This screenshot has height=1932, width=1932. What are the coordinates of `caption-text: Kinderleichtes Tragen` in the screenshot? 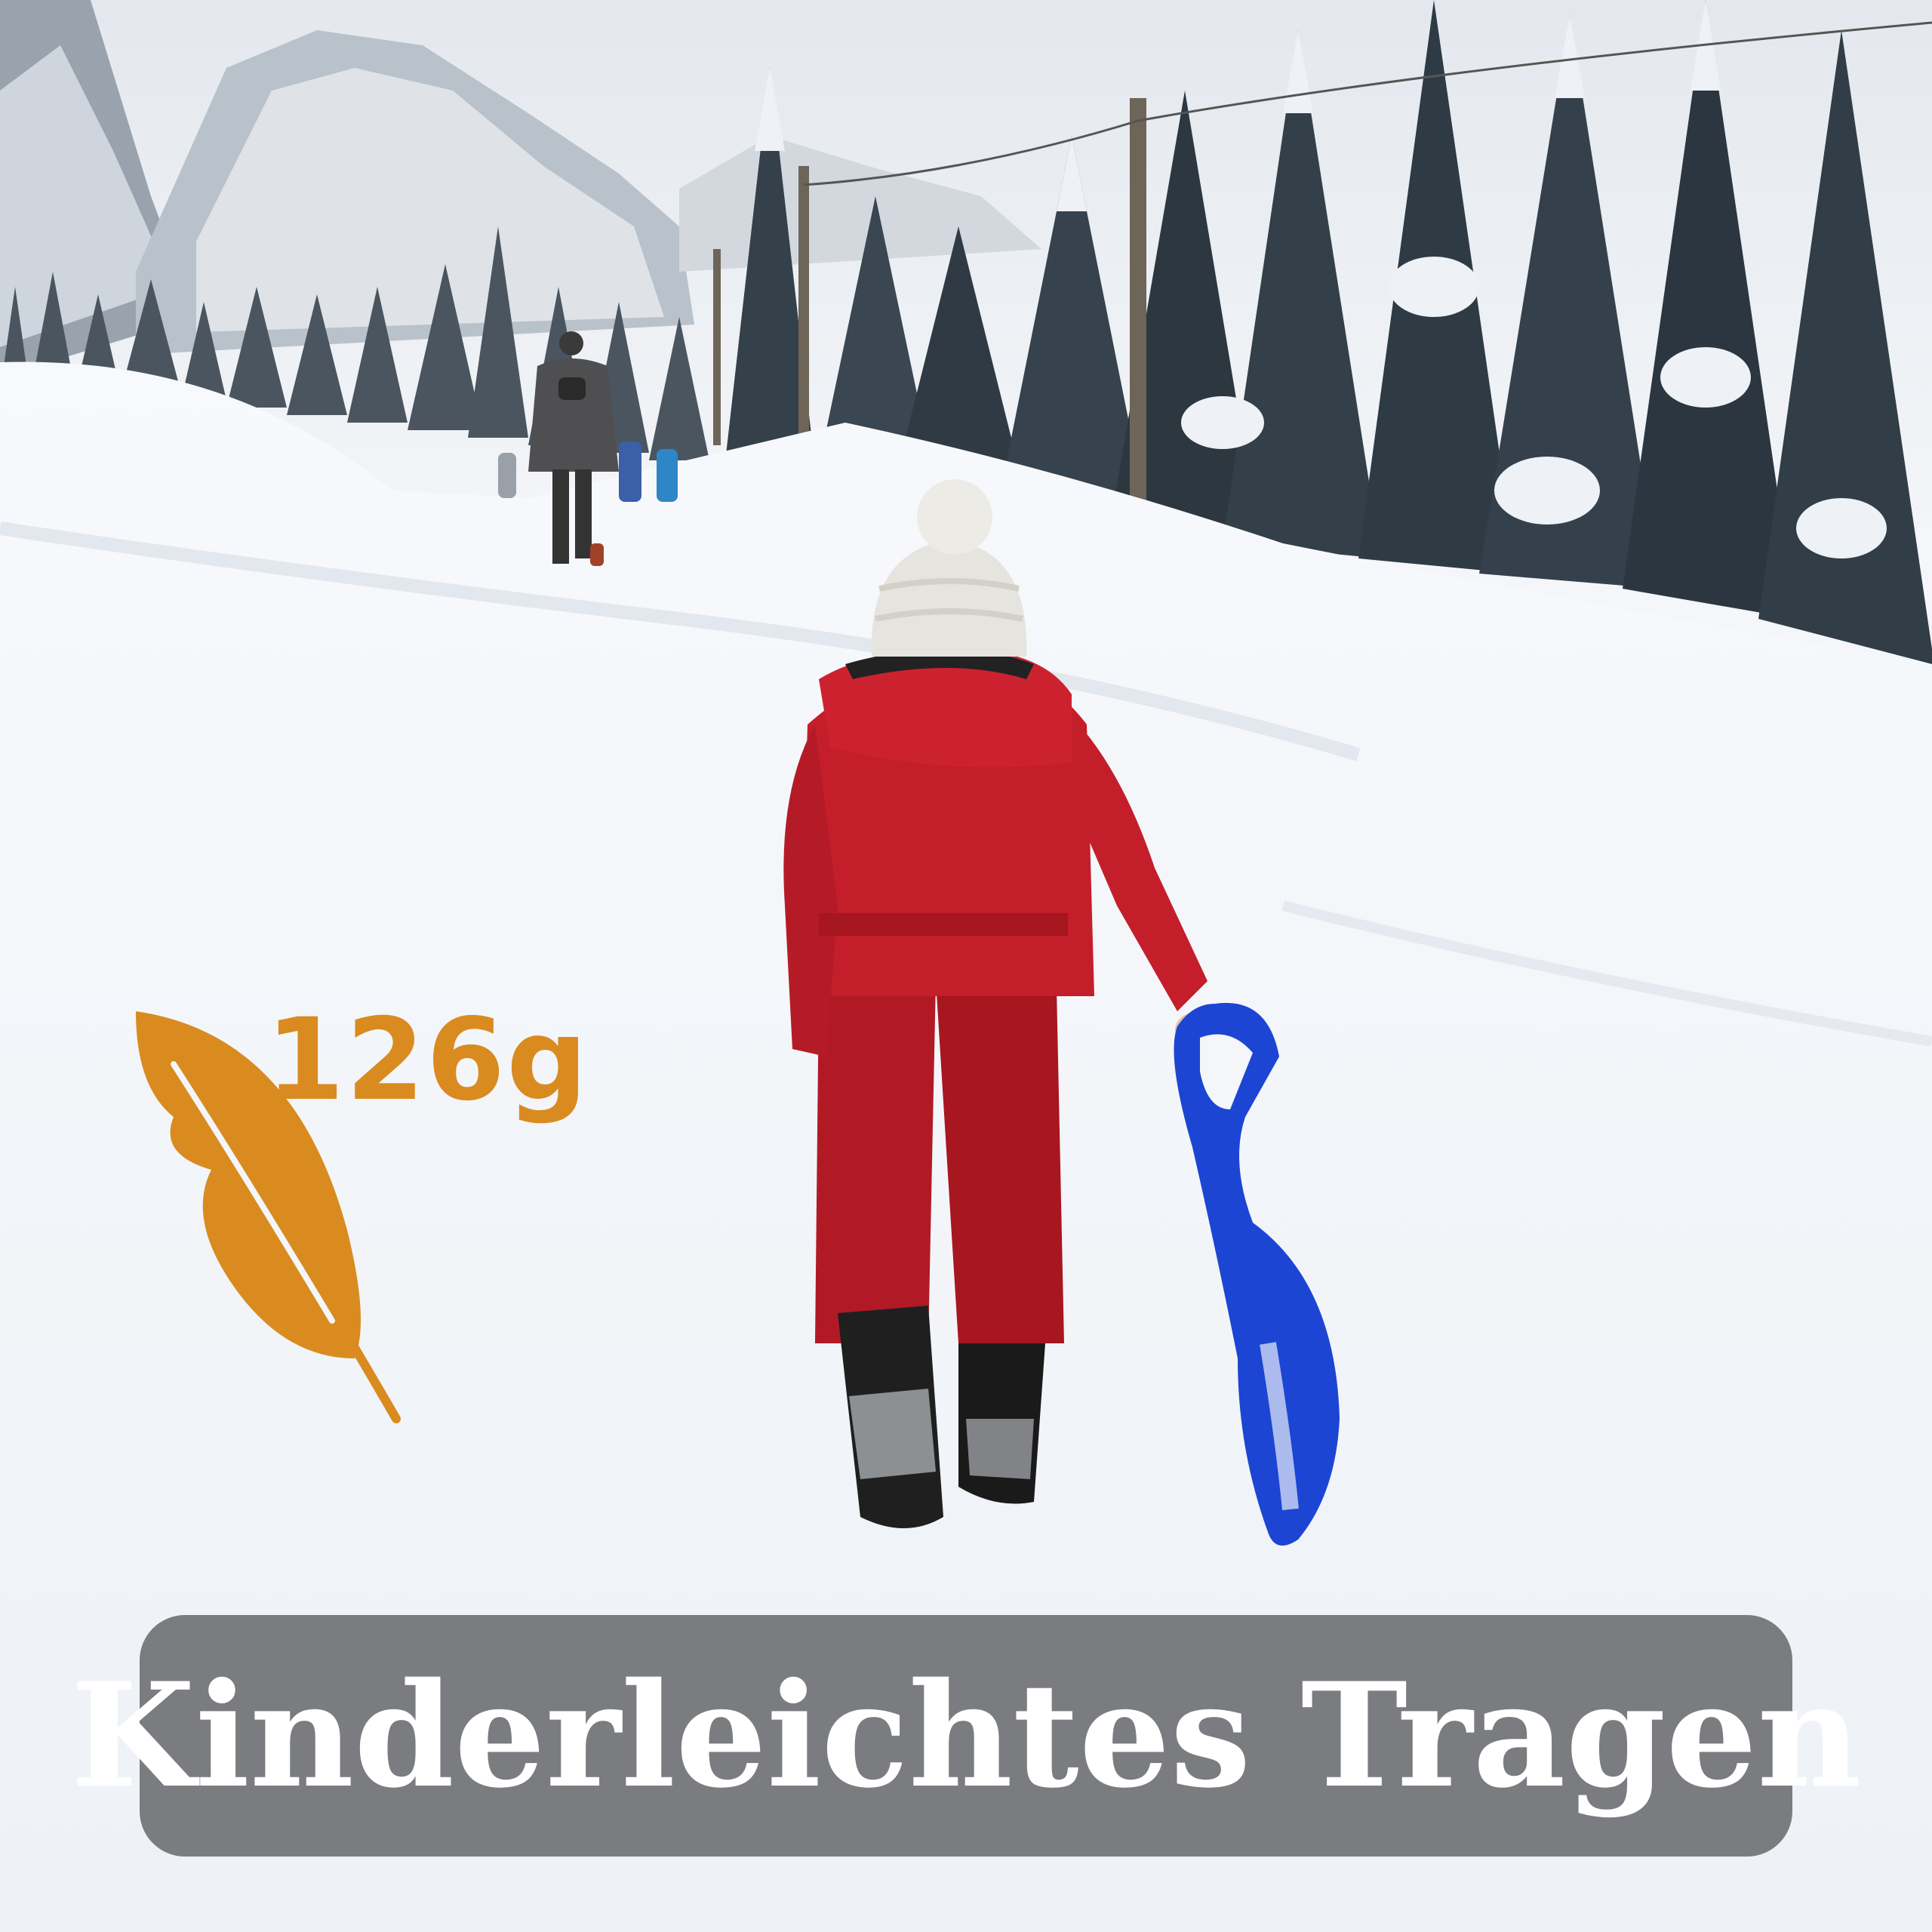 It's located at (966, 1735).